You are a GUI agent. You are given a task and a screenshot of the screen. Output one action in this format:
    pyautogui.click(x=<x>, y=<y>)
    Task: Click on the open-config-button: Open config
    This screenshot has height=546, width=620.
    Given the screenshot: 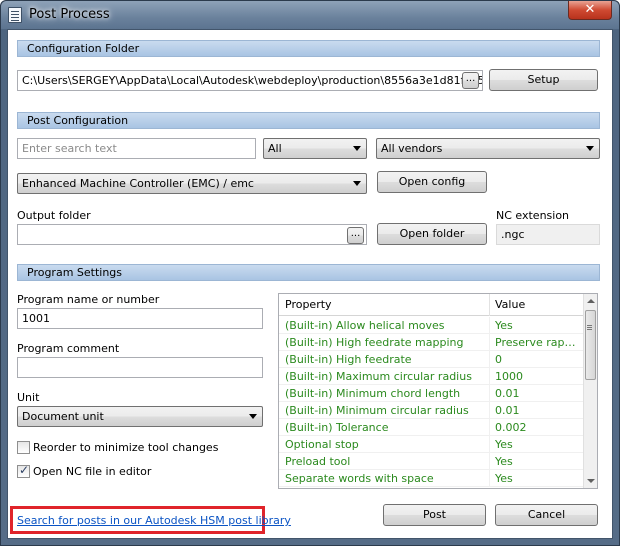 What is the action you would take?
    pyautogui.click(x=432, y=182)
    